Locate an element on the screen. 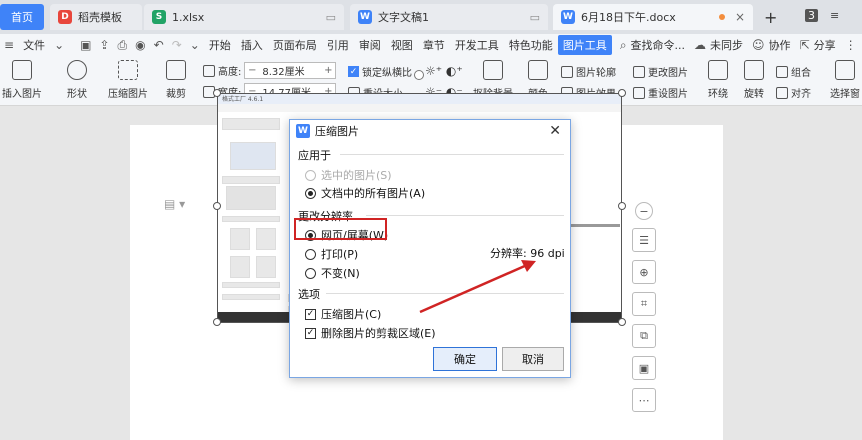 The width and height of the screenshot is (862, 440). rotate-button: 旋转 is located at coordinates (754, 80).